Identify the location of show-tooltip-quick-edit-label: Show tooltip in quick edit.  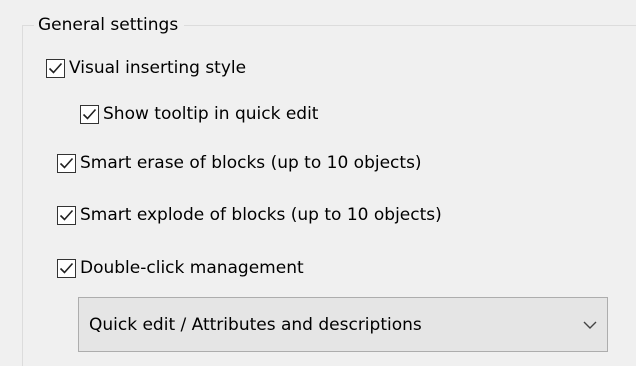
(211, 114).